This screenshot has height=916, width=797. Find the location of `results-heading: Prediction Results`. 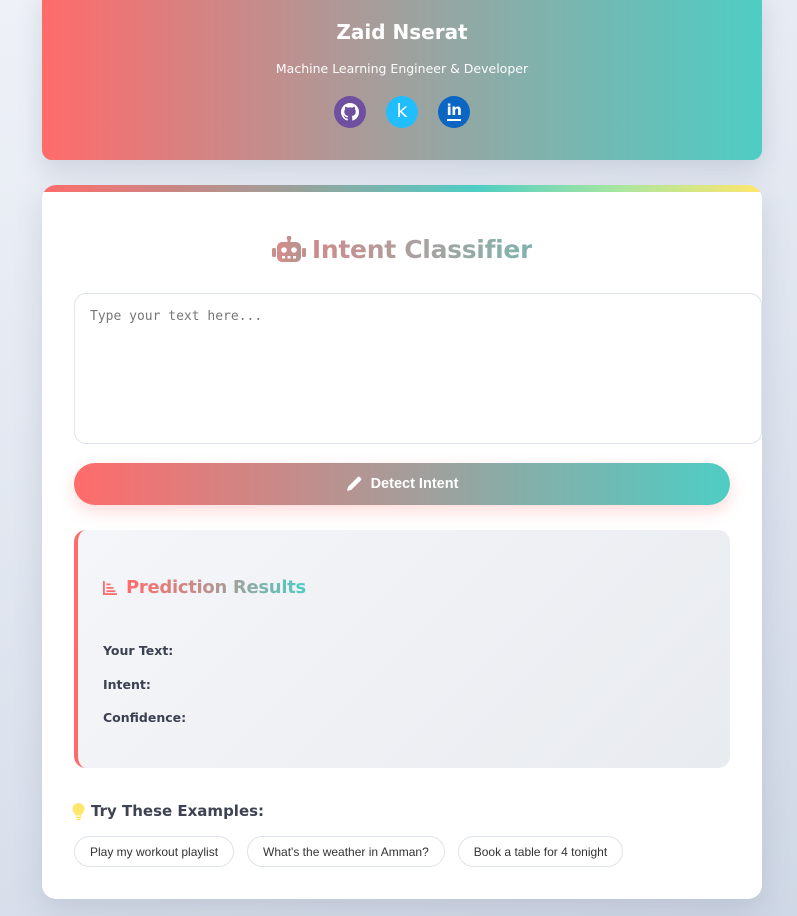

results-heading: Prediction Results is located at coordinates (204, 587).